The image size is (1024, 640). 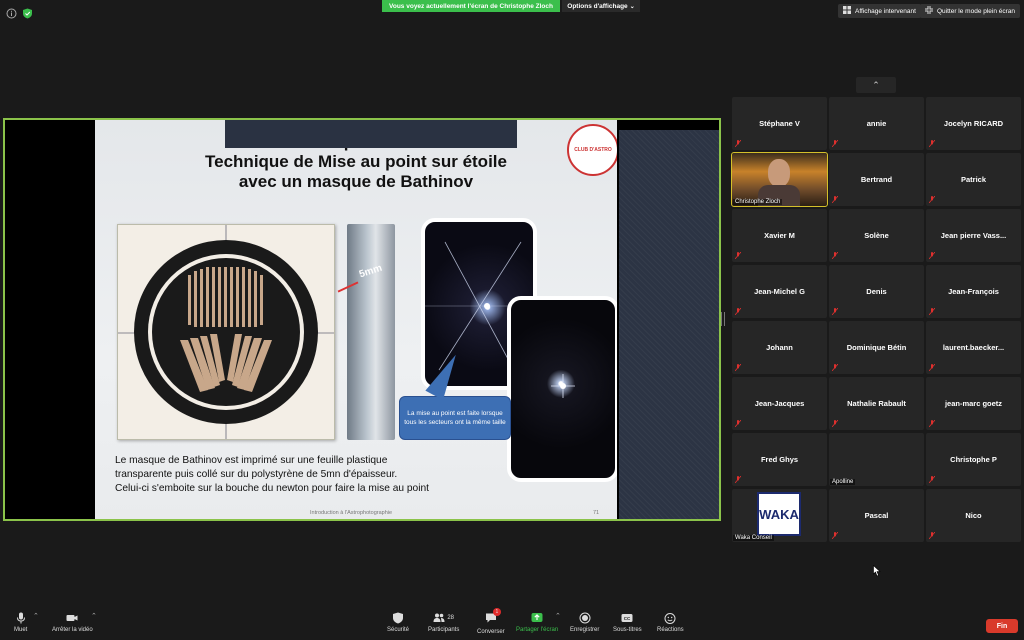 I want to click on captions-label: Sous-titres, so click(x=627, y=630).